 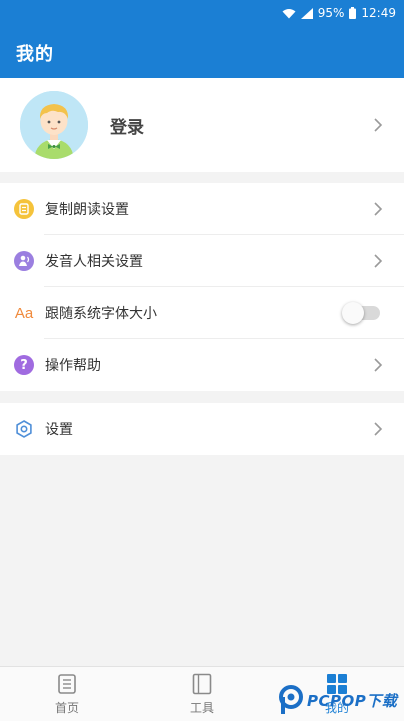 I want to click on login-row: 登录, so click(x=202, y=125).